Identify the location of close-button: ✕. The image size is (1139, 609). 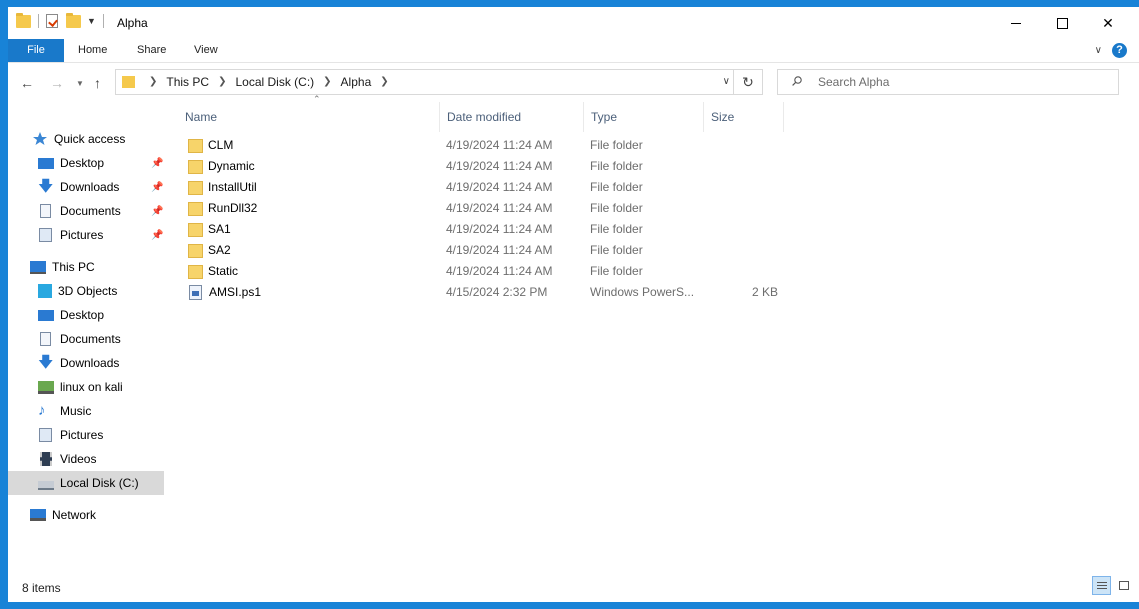
(1108, 23).